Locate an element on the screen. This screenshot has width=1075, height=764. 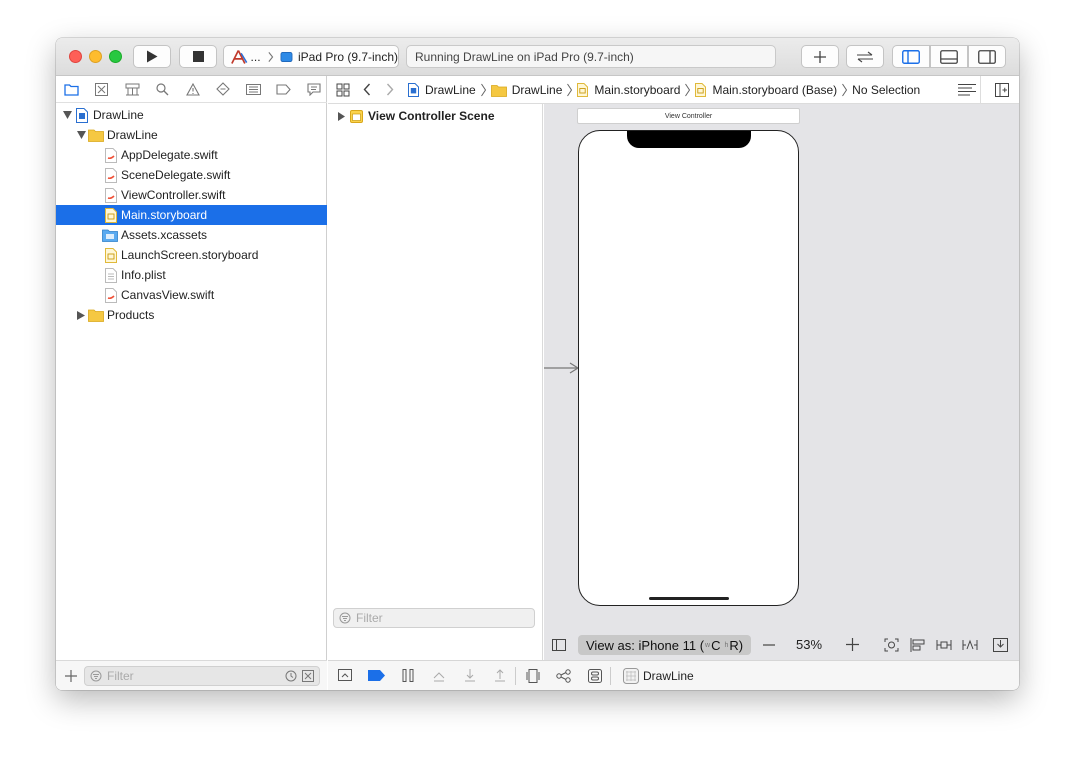
step-over-button is located at coordinates (439, 675).